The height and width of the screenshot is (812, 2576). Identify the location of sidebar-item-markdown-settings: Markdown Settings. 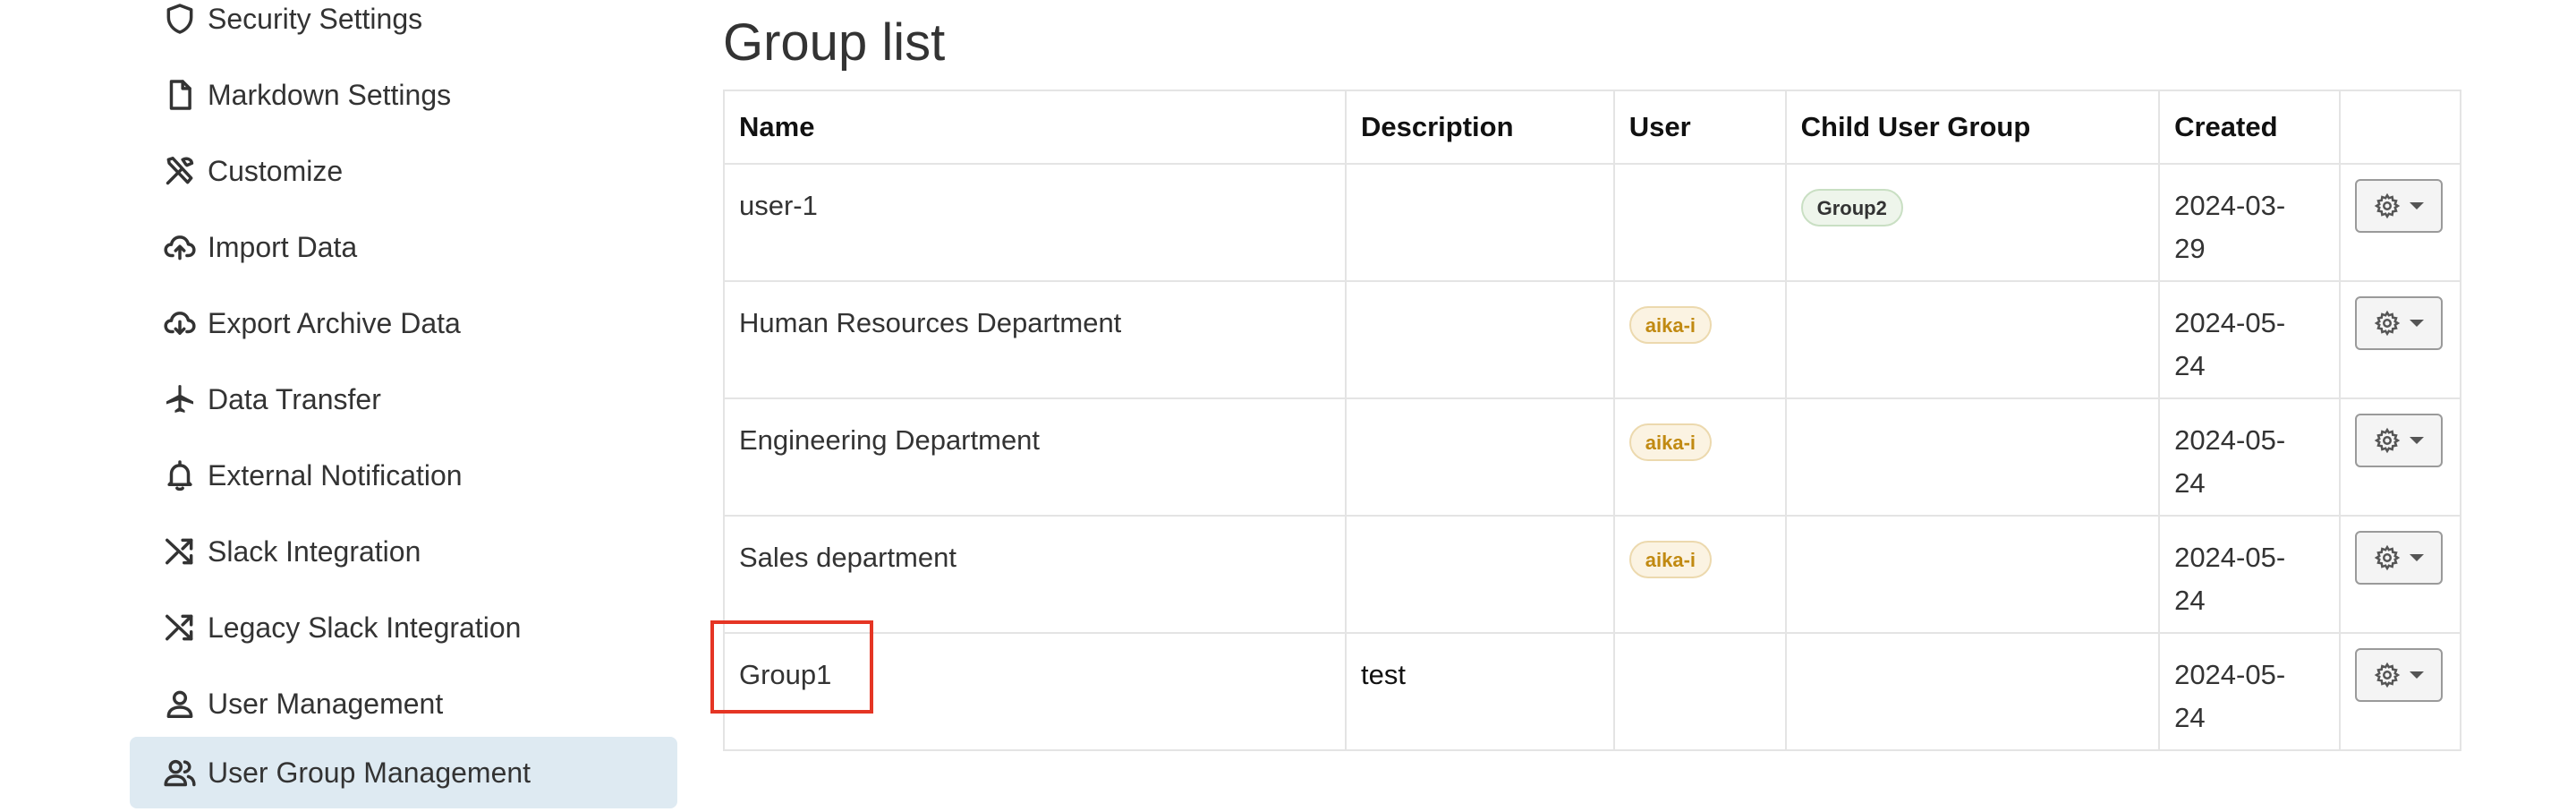
(403, 95).